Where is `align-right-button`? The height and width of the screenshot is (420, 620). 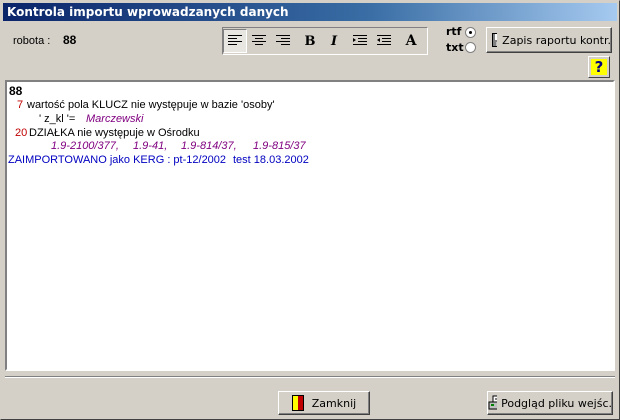 align-right-button is located at coordinates (283, 41).